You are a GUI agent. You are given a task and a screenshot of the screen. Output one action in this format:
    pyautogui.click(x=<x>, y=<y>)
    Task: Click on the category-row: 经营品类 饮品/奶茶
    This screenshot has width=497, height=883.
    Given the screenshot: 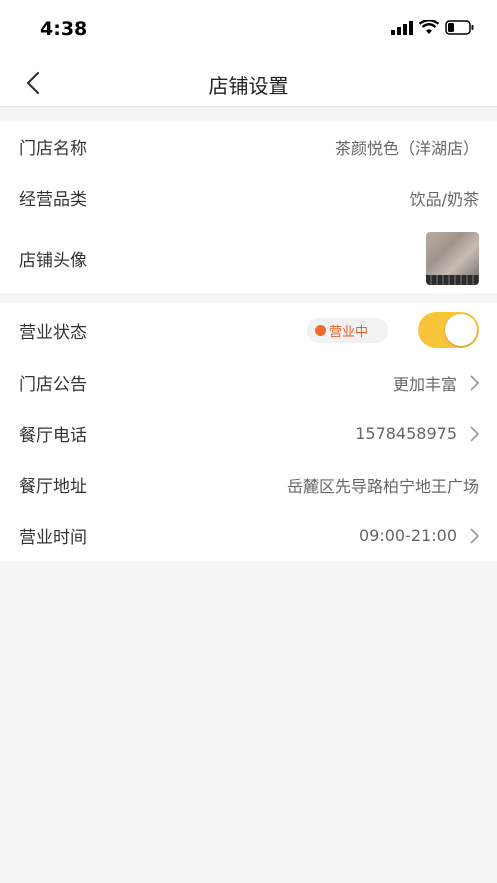 What is the action you would take?
    pyautogui.click(x=248, y=197)
    